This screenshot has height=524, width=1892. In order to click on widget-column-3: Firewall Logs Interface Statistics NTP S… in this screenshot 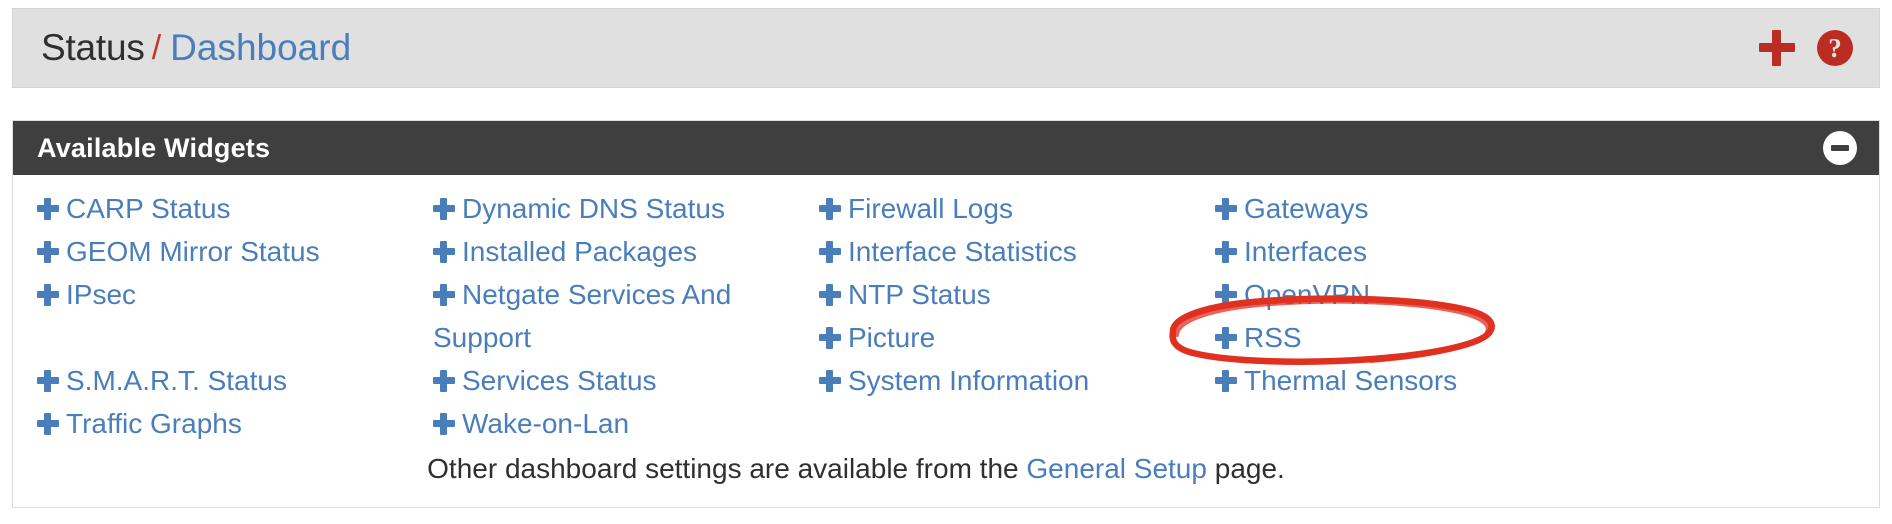, I will do `click(997, 294)`.